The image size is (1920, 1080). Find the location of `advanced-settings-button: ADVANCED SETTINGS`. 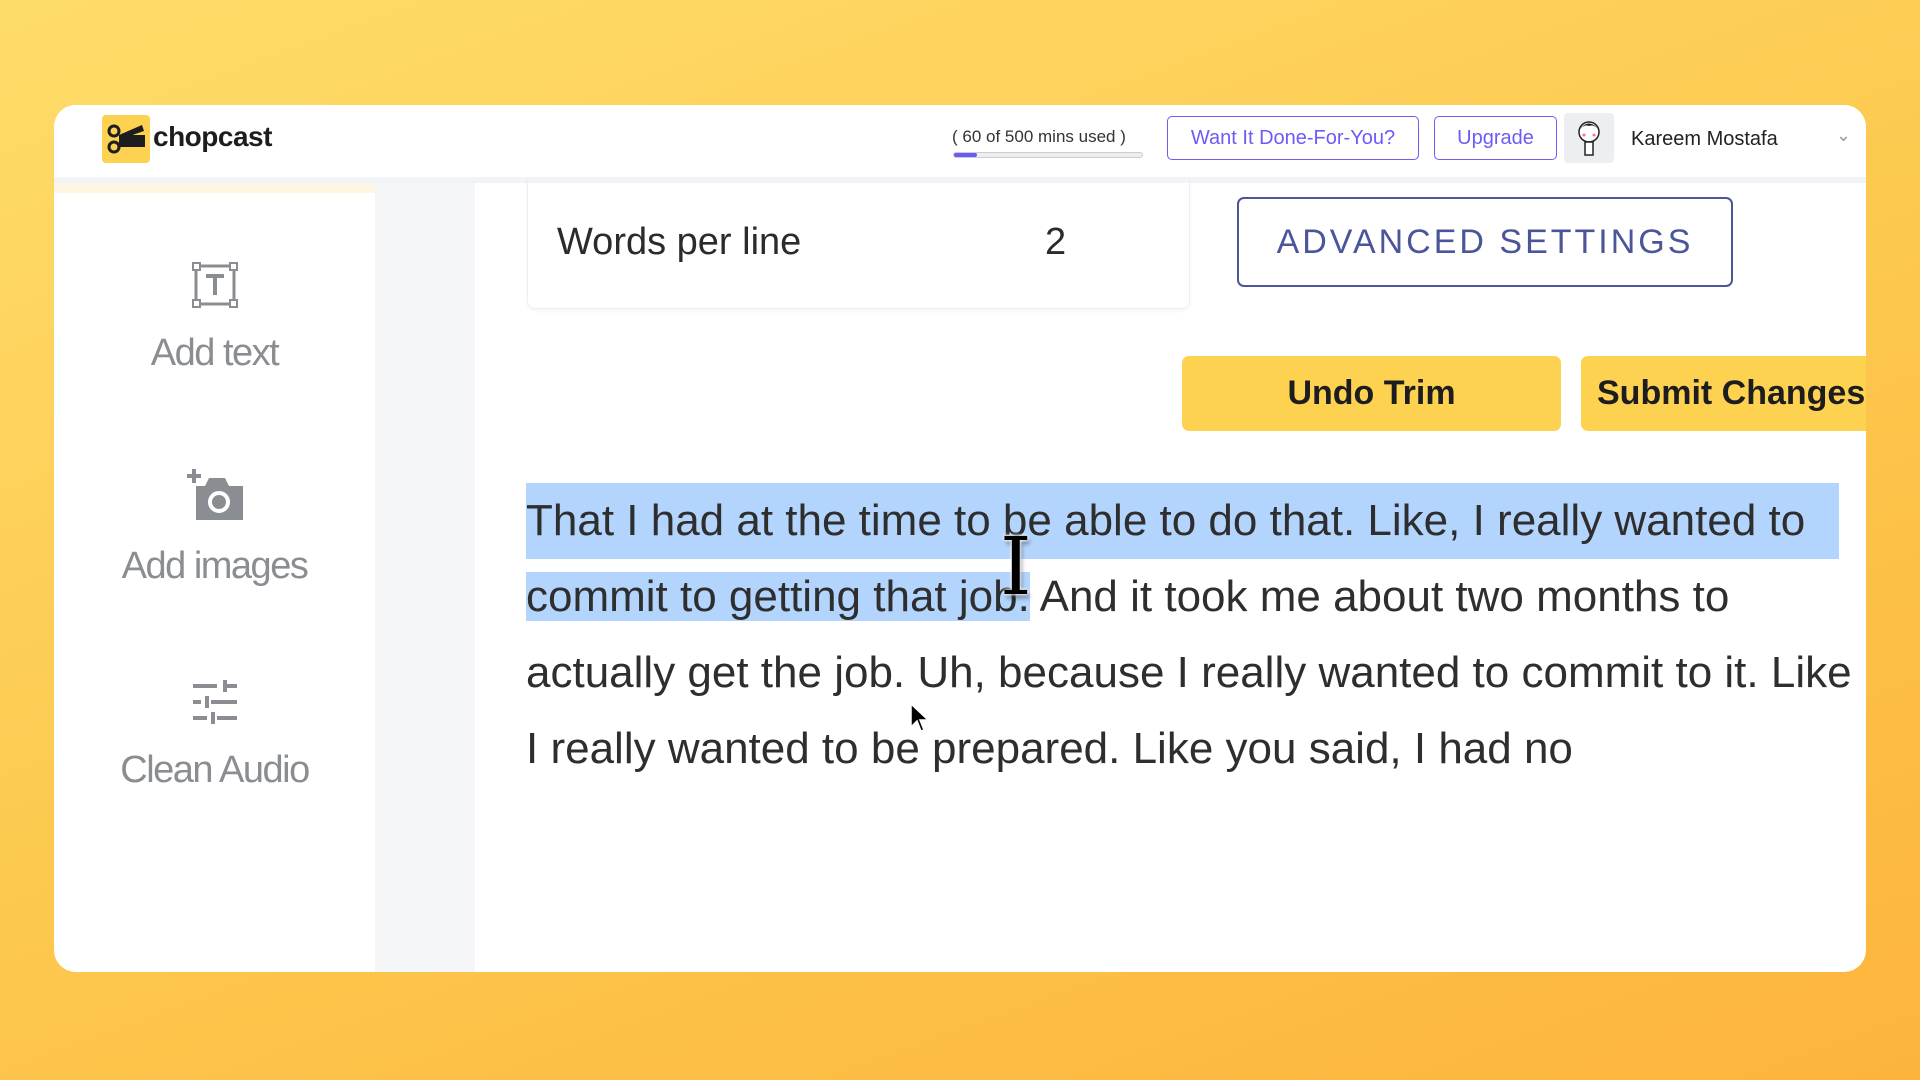

advanced-settings-button: ADVANCED SETTINGS is located at coordinates (1485, 242).